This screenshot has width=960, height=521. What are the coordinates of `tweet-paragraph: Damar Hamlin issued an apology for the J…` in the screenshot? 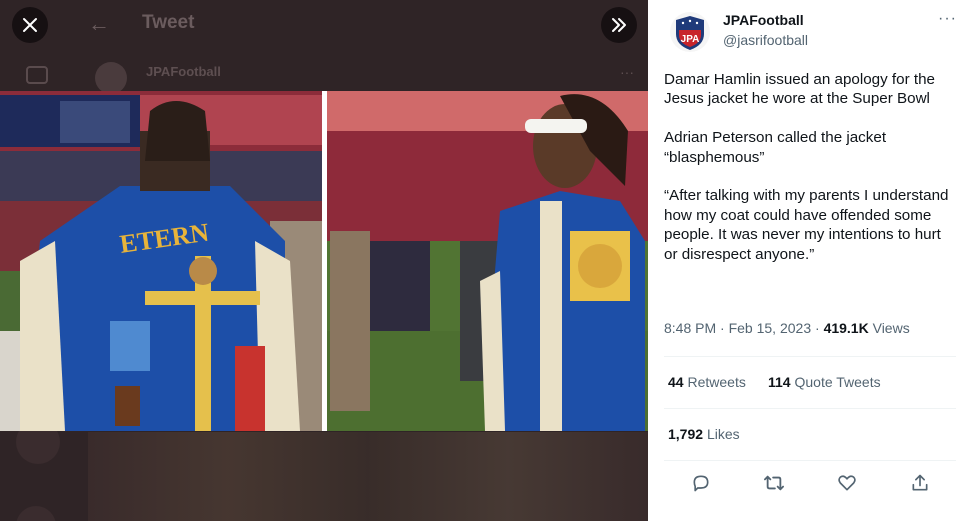 It's located at (799, 89).